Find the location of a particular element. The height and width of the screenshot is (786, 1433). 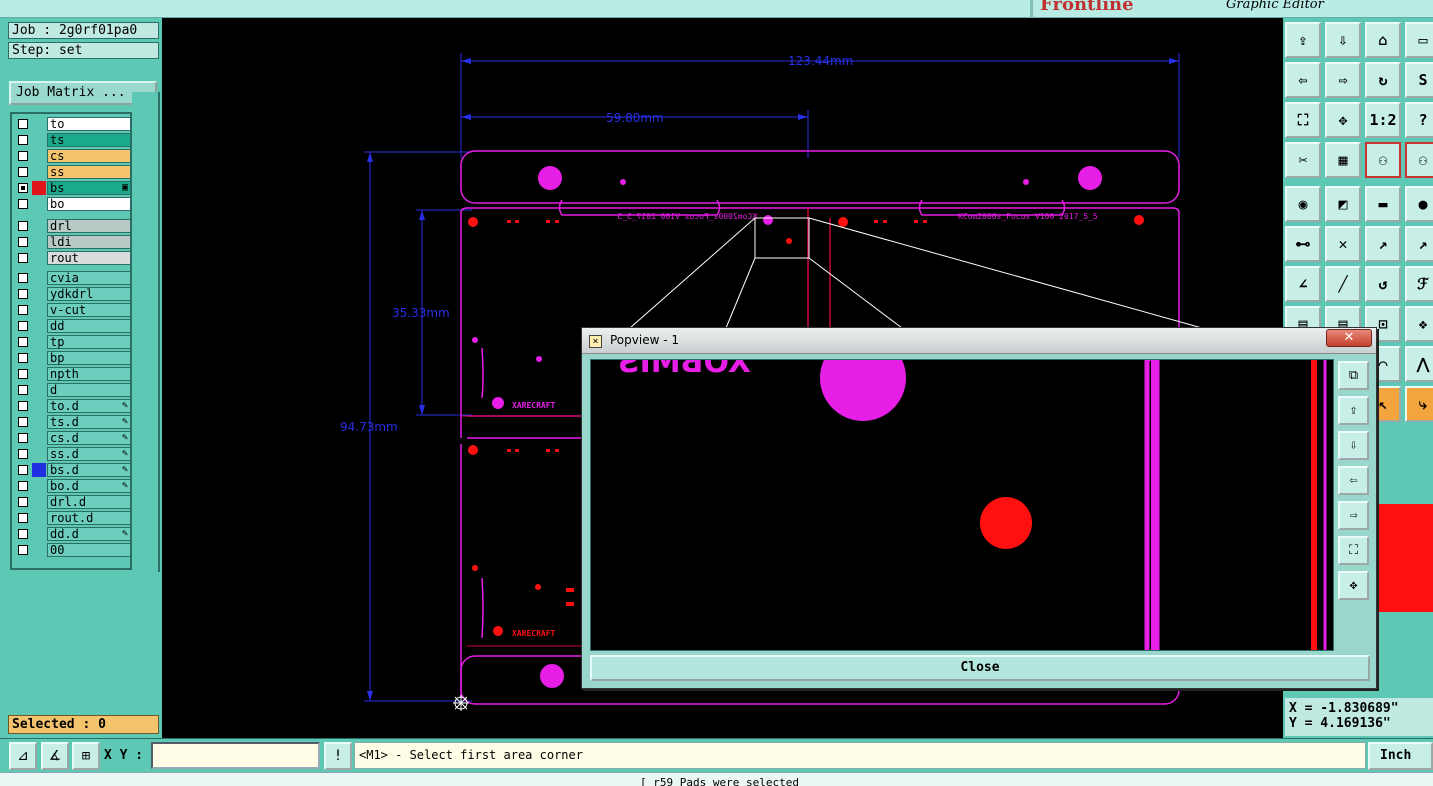

xy-input is located at coordinates (235, 755).